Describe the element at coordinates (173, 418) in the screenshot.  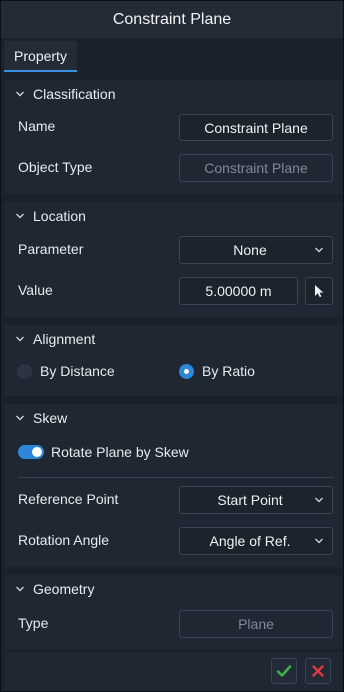
I see `skew-header: Skew` at that location.